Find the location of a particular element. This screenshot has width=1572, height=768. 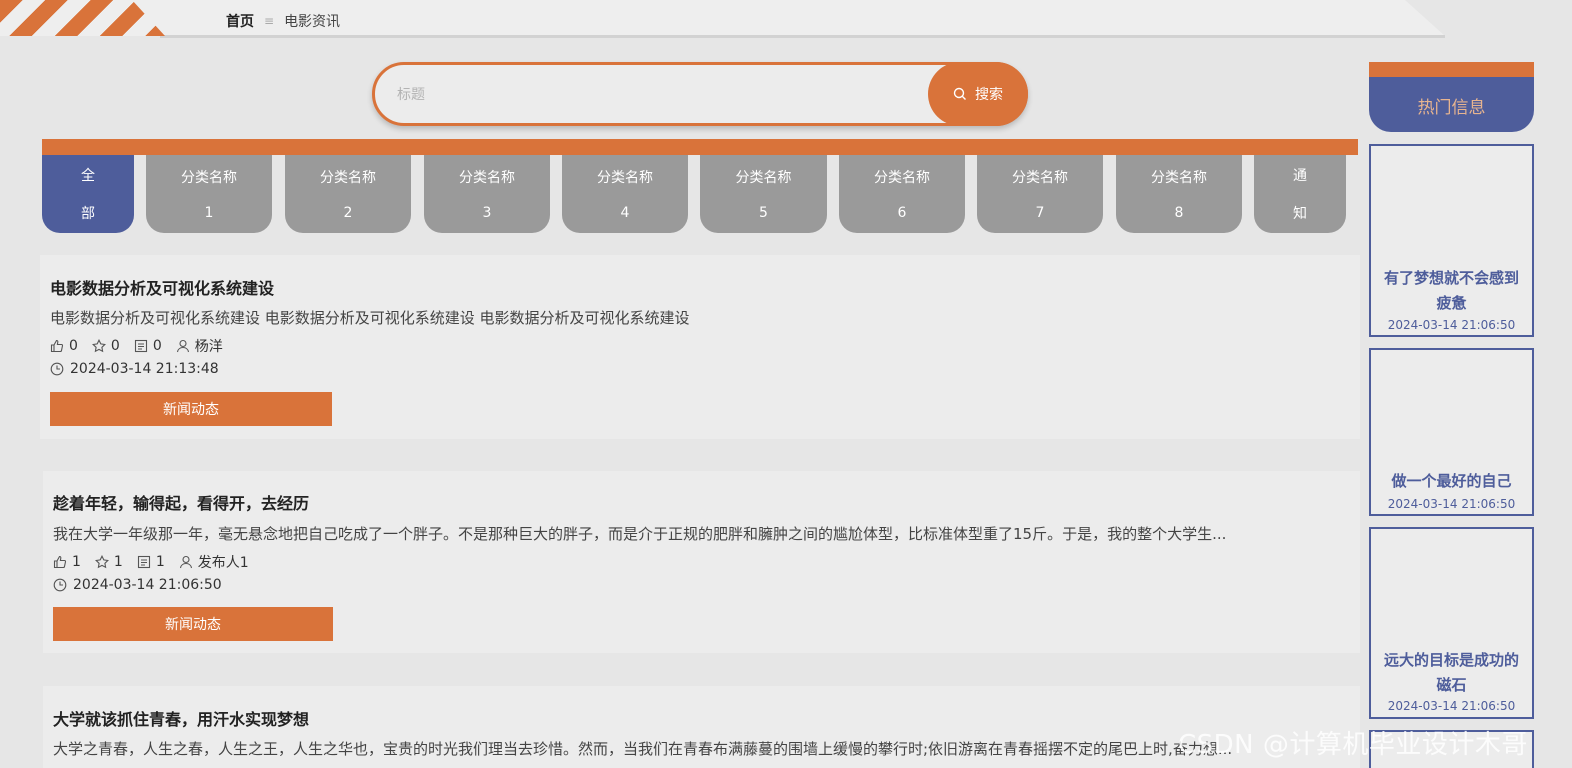

likes: 1 is located at coordinates (67, 562).